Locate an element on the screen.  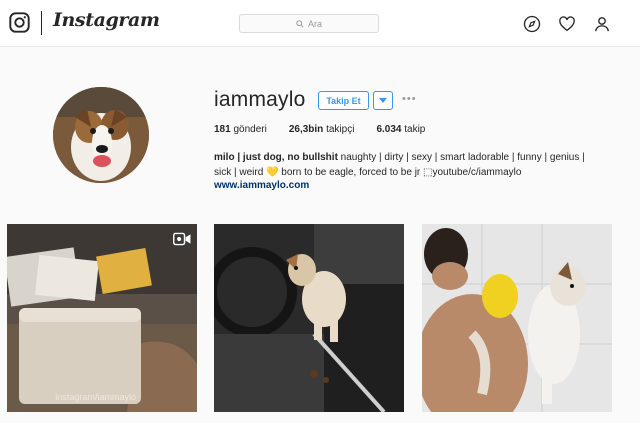
posts-stat: 181 gönderi is located at coordinates (240, 129).